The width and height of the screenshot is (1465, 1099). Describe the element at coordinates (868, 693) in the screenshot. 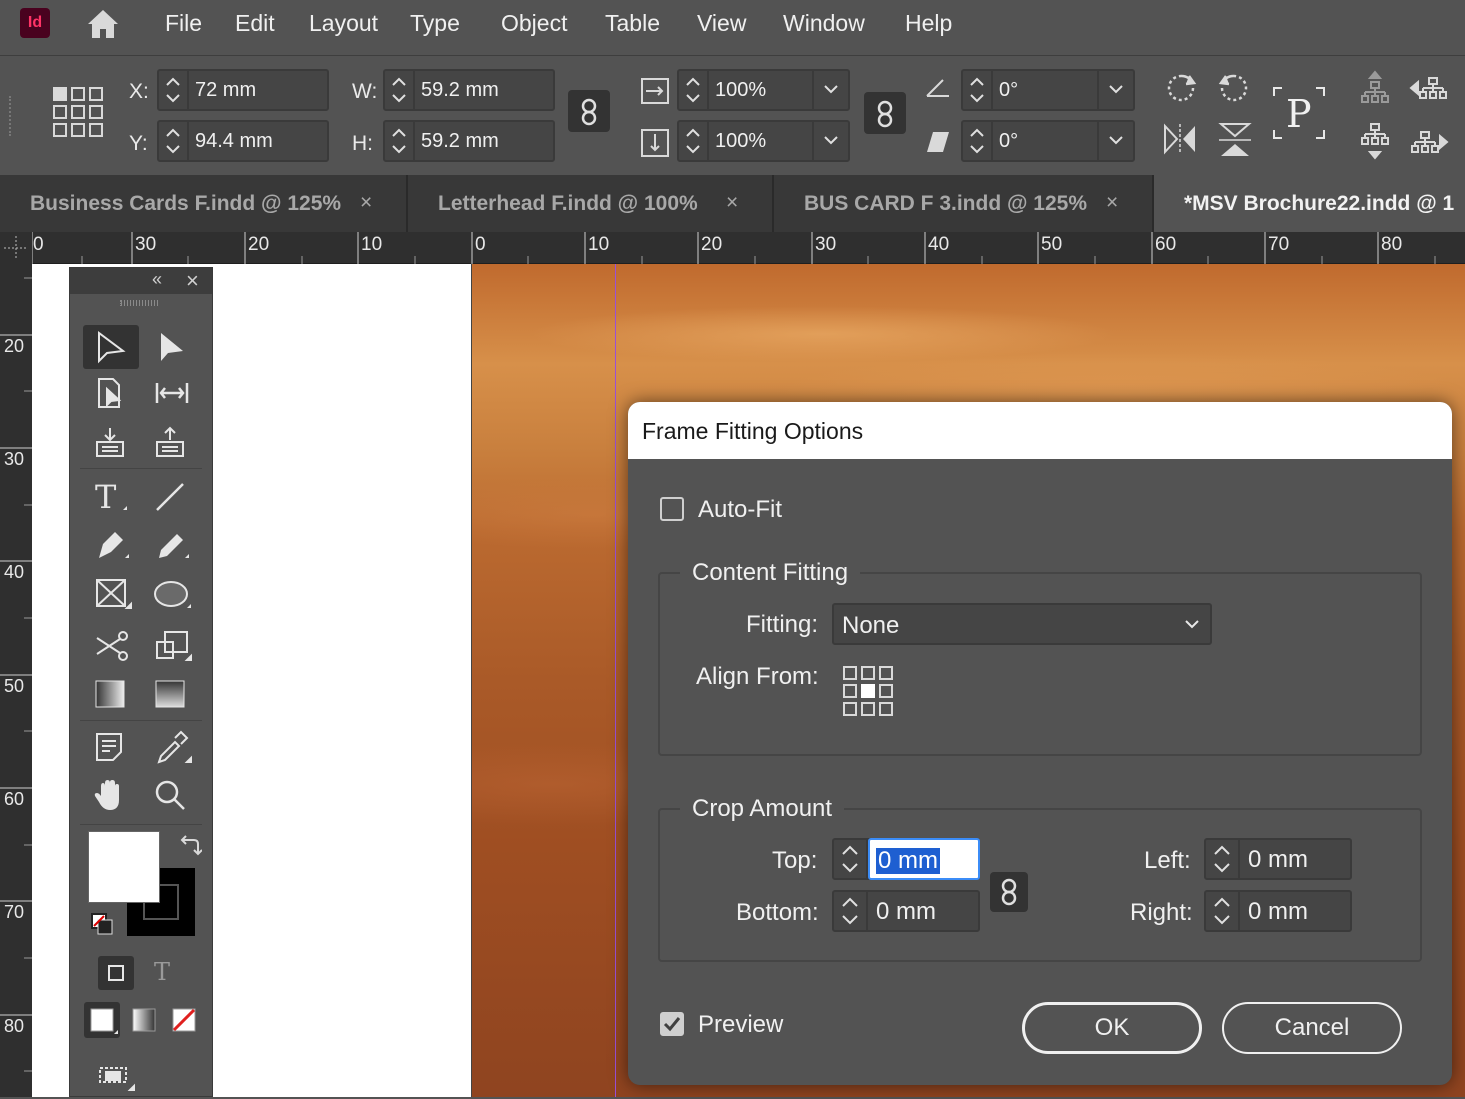

I see `align-from-reference-point-icon` at that location.